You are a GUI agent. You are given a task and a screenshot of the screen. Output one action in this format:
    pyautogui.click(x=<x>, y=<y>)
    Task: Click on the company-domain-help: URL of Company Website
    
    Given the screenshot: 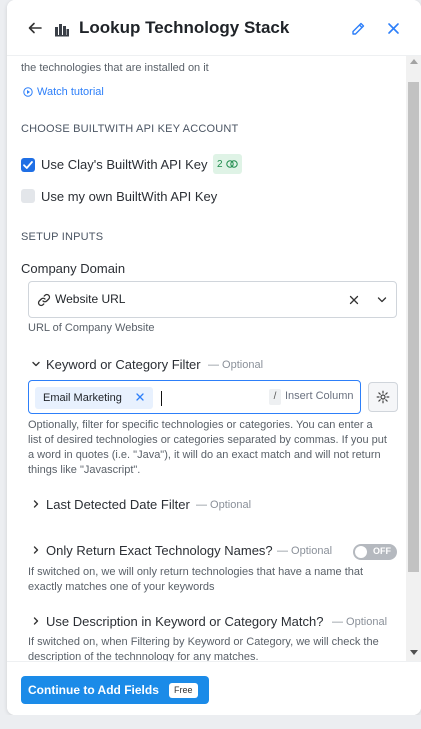 What is the action you would take?
    pyautogui.click(x=91, y=328)
    